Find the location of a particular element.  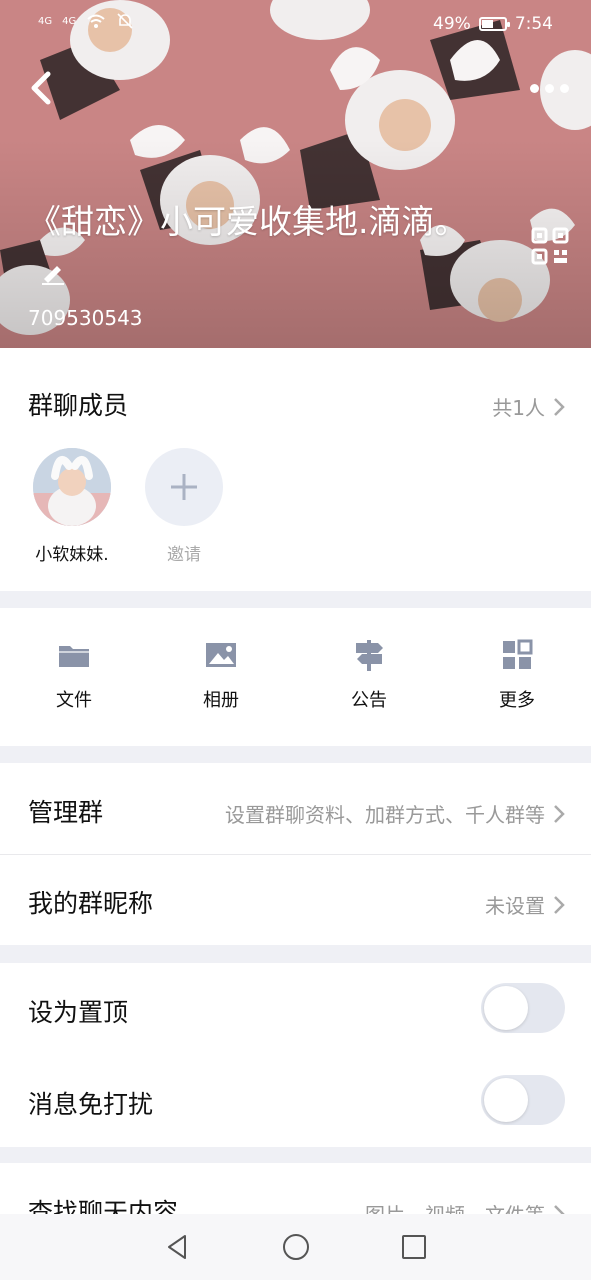

group-title: 《甜恋》小可爱收集地.滴滴。 is located at coordinates (253, 246).